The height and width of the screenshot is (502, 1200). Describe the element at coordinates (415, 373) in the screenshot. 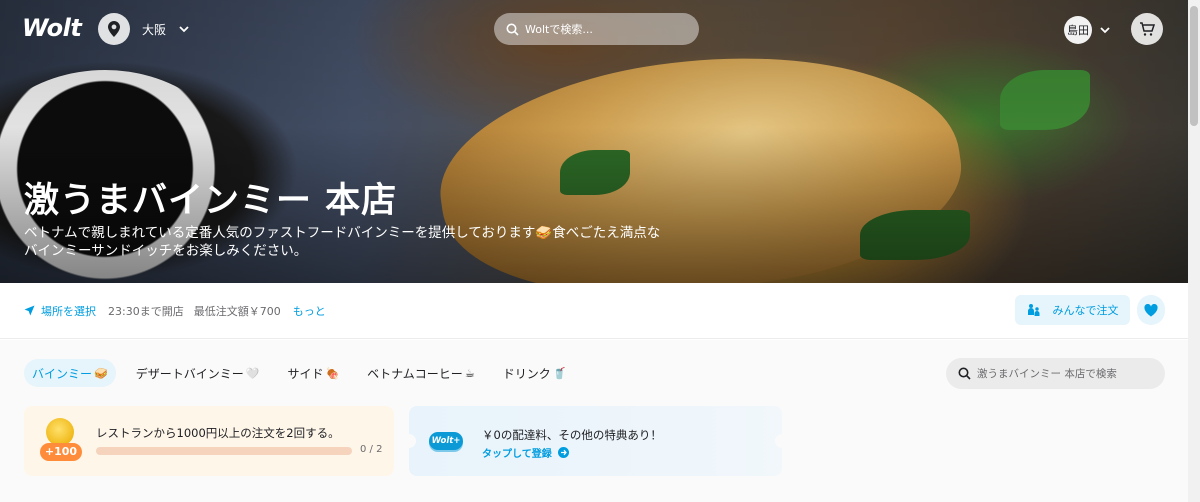

I see `tab-label: ベトナムコーヒー` at that location.